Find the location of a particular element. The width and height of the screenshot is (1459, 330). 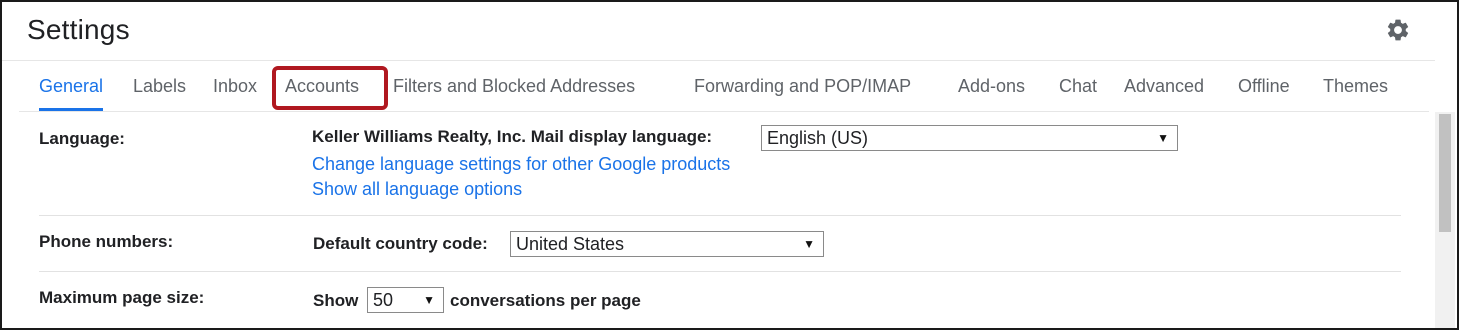

phone-content: Default country code: is located at coordinates (400, 244).